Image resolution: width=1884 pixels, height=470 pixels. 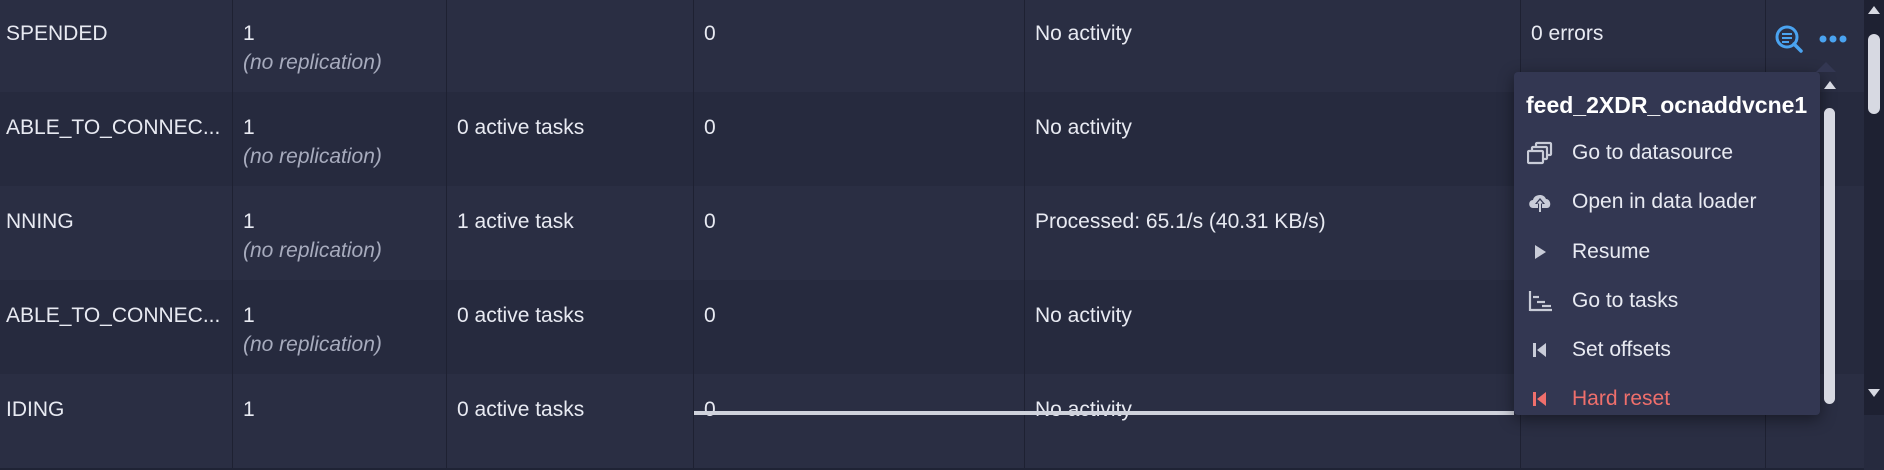 I want to click on menu-item-go-to-datasource: Go to datasource, so click(x=1629, y=153).